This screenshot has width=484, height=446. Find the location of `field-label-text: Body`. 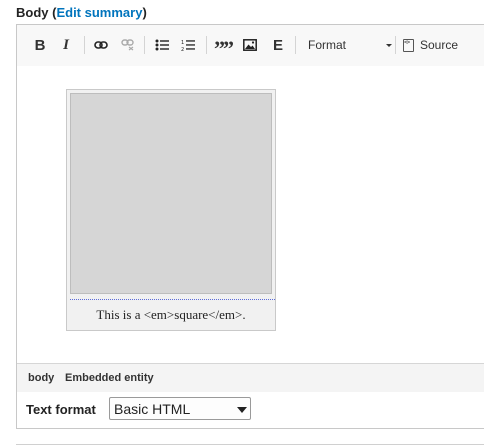

field-label-text: Body is located at coordinates (32, 12).